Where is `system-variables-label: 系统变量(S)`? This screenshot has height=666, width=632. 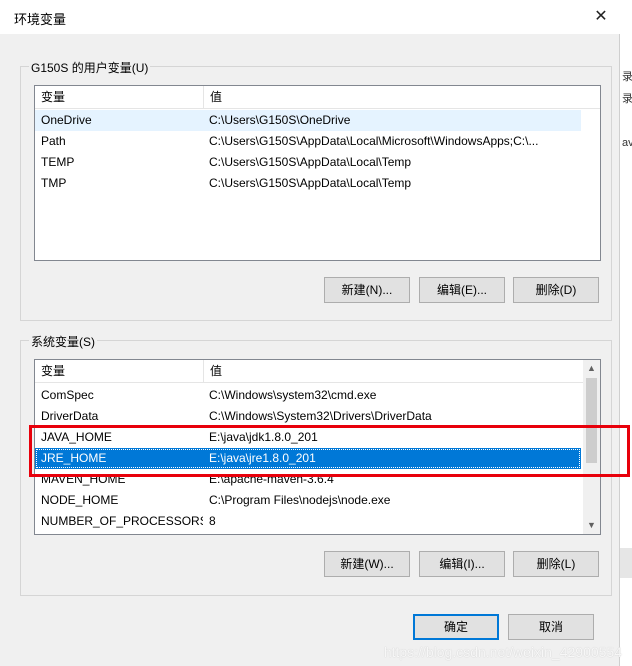 system-variables-label: 系统变量(S) is located at coordinates (63, 341).